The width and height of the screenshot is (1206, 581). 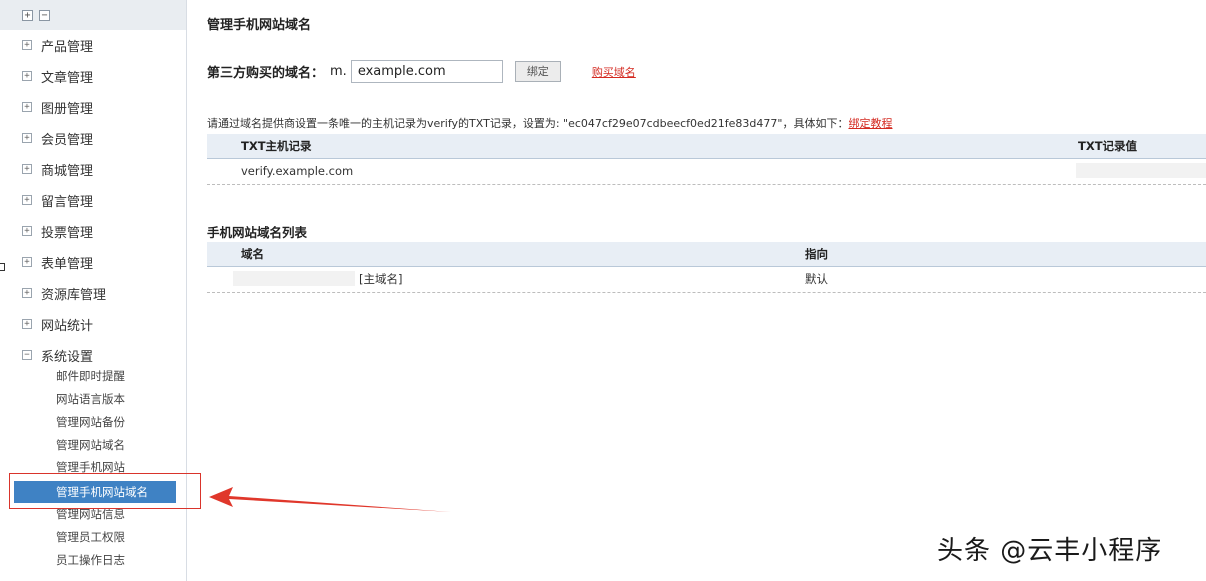 I want to click on sidebar-subitem: 管理网站域名, so click(x=90, y=445).